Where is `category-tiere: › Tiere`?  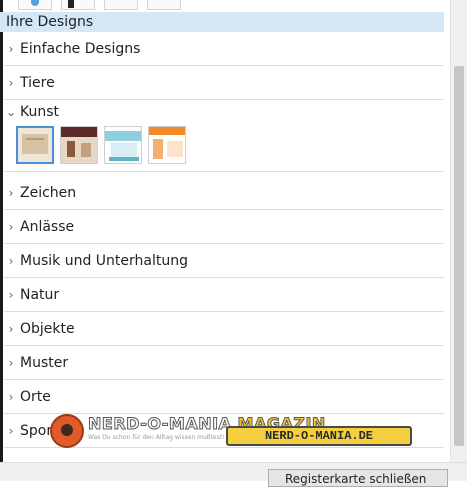 category-tiere: › Tiere is located at coordinates (224, 83).